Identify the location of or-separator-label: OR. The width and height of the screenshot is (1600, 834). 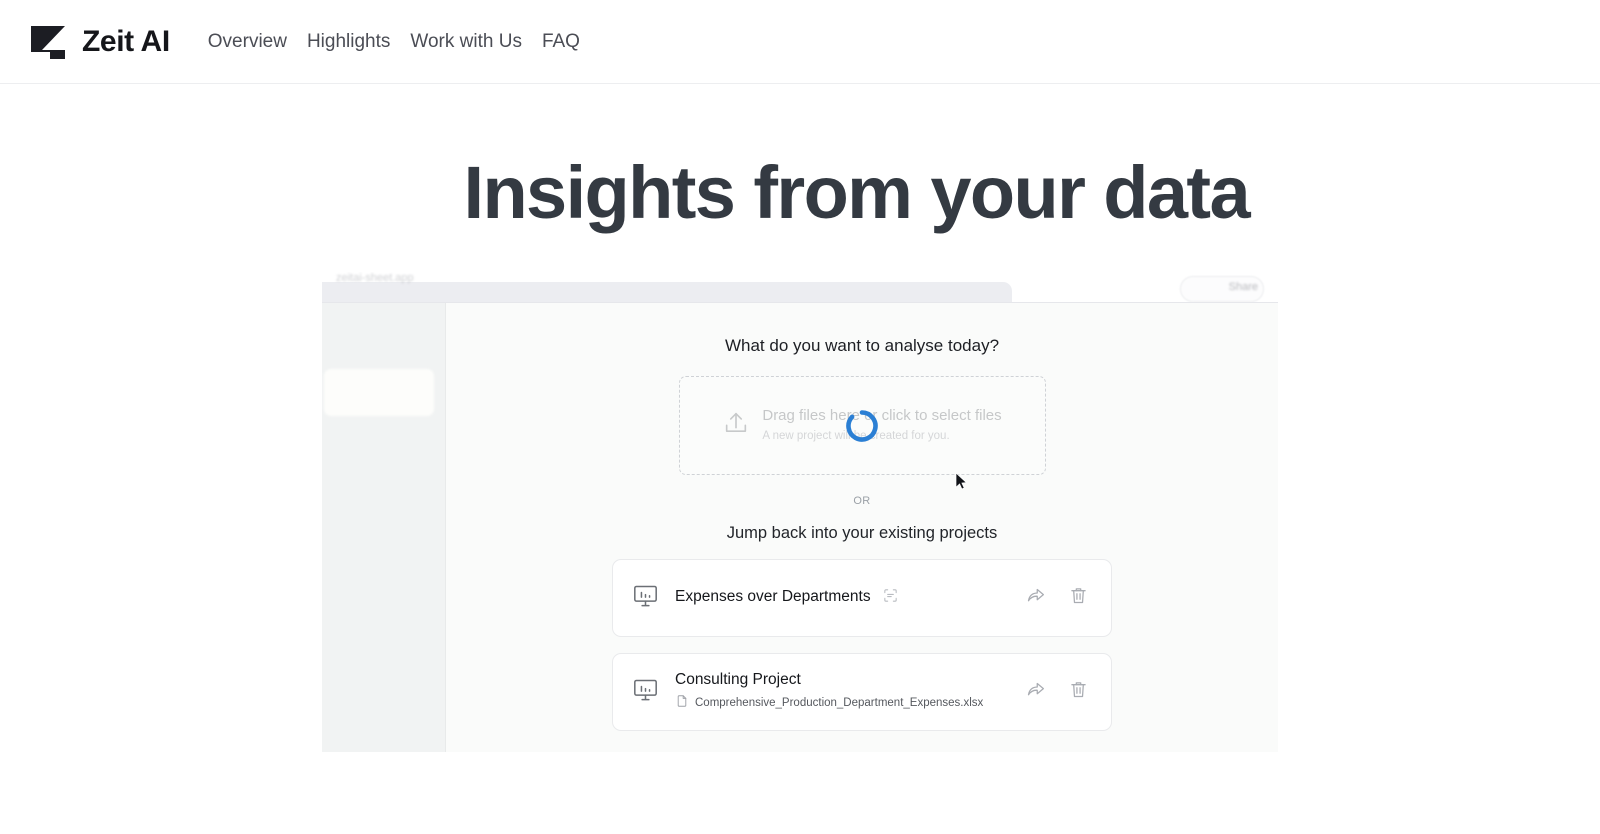
(862, 501).